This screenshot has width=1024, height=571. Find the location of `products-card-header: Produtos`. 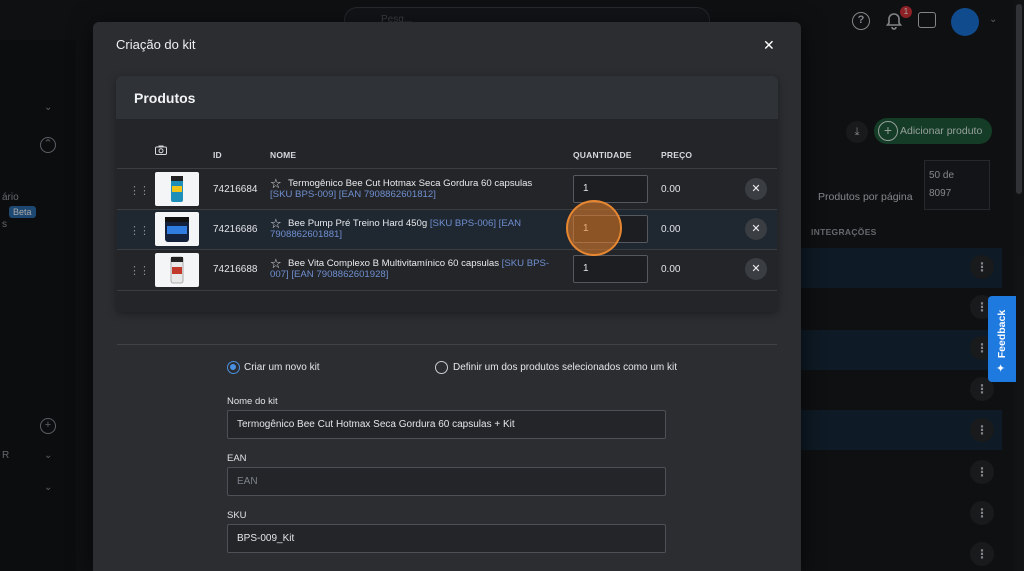

products-card-header: Produtos is located at coordinates (447, 97).